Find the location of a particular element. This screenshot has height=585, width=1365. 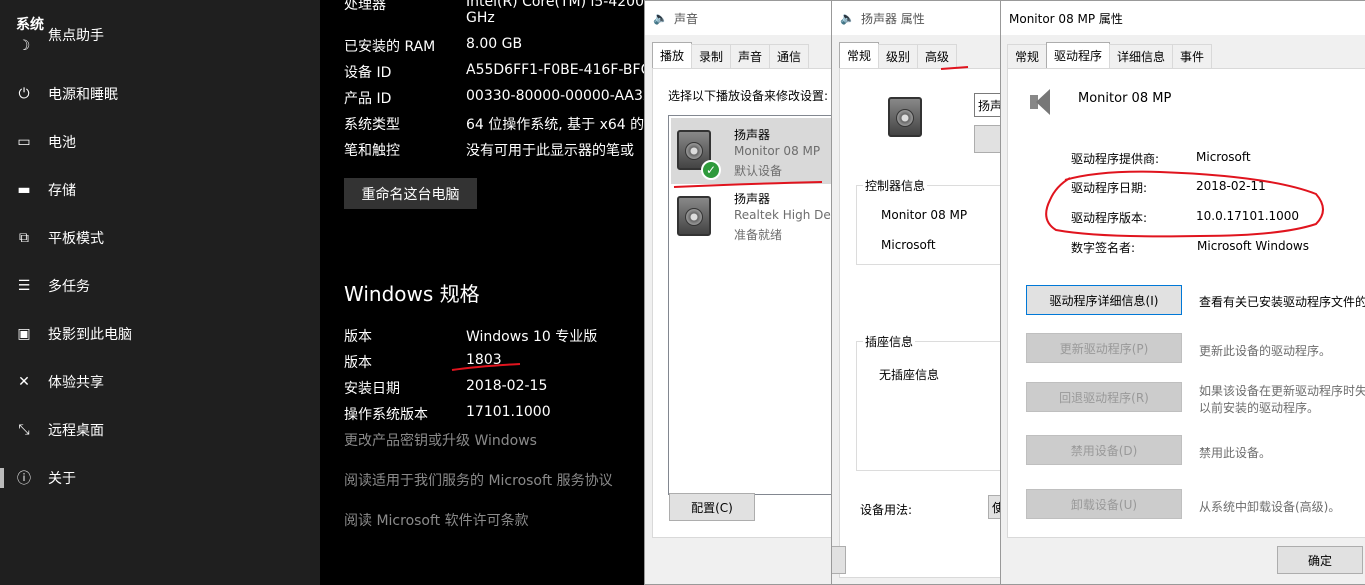

device-usage-label: 设备用法: is located at coordinates (886, 510).